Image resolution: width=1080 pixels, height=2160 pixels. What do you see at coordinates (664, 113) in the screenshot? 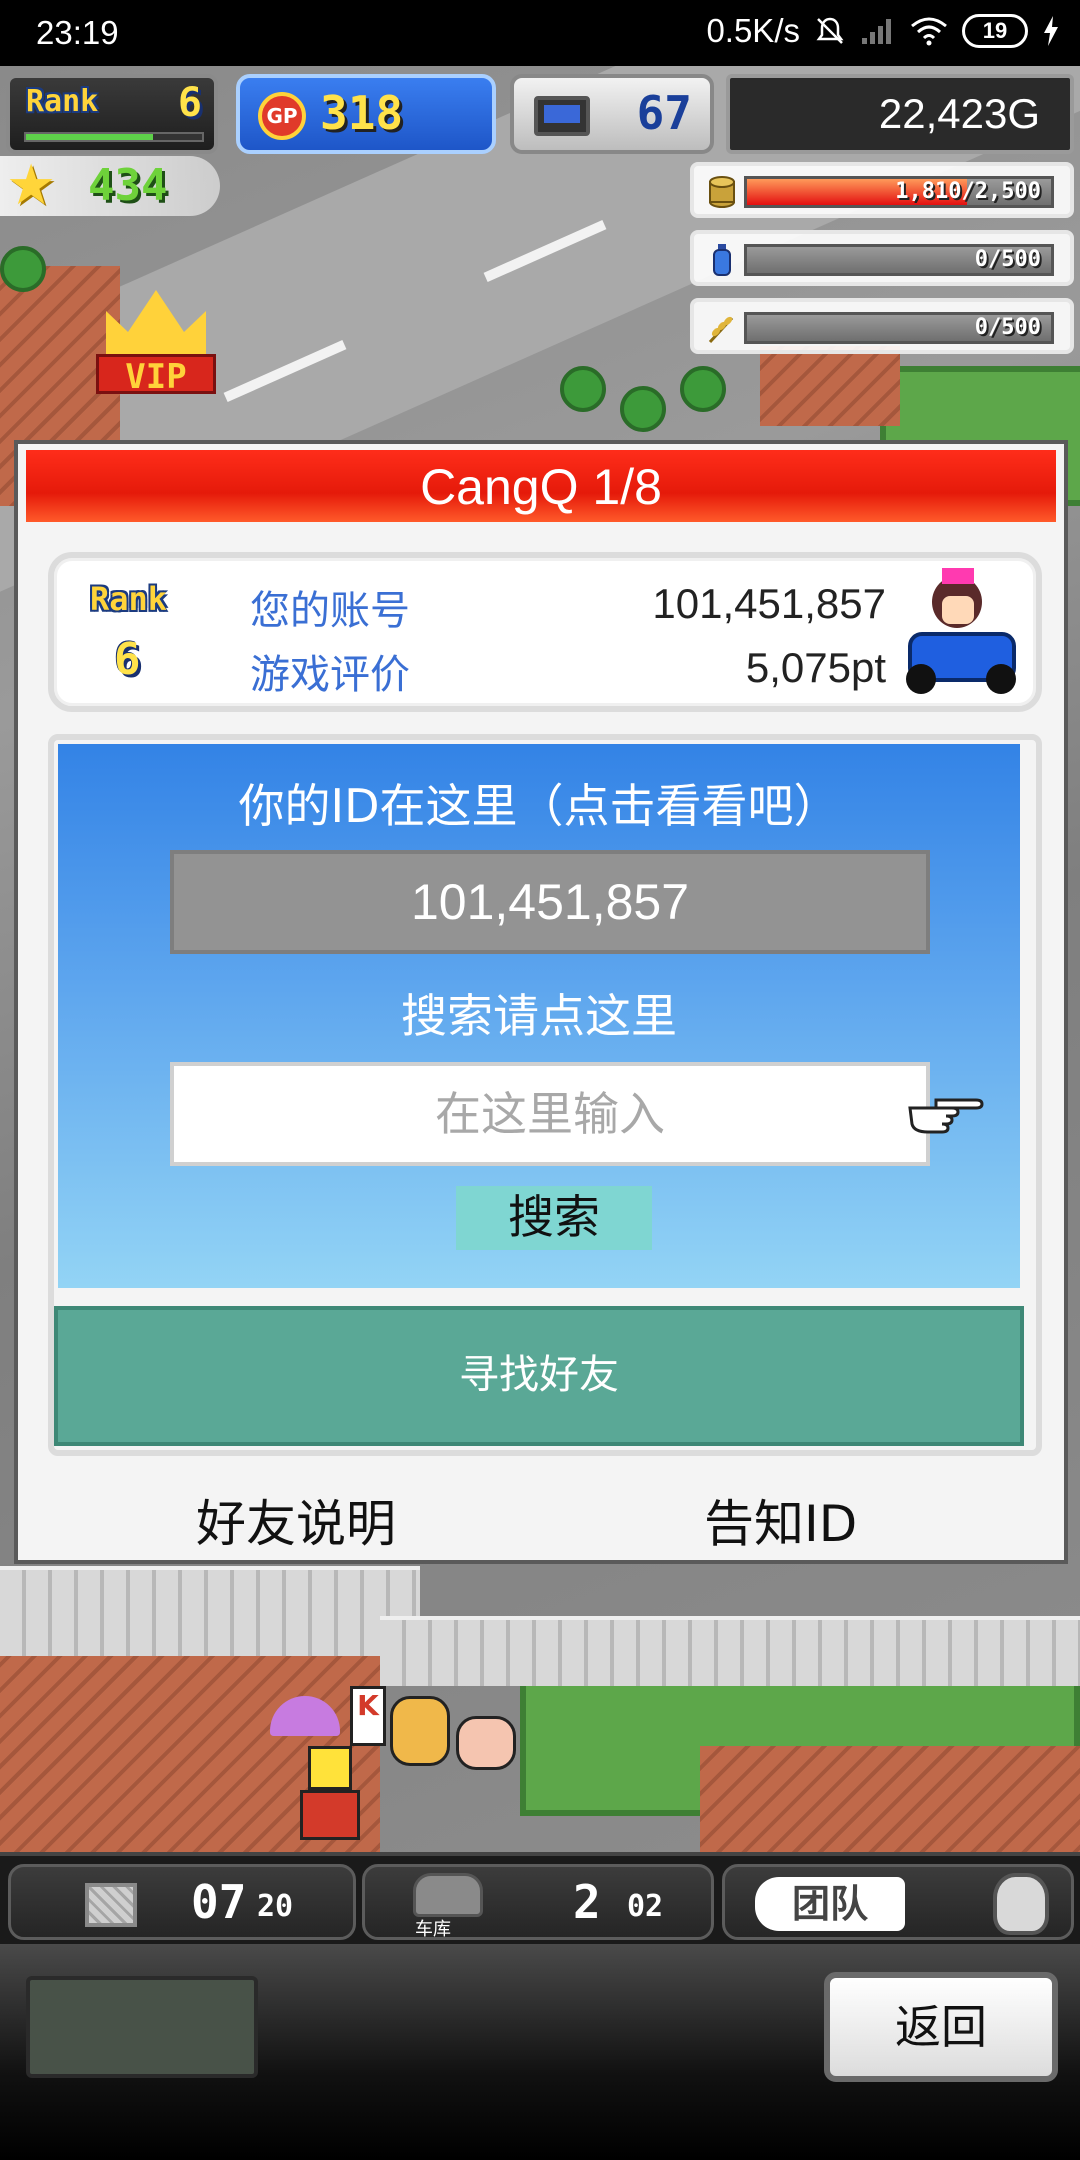
I see `research-value: 67` at bounding box center [664, 113].